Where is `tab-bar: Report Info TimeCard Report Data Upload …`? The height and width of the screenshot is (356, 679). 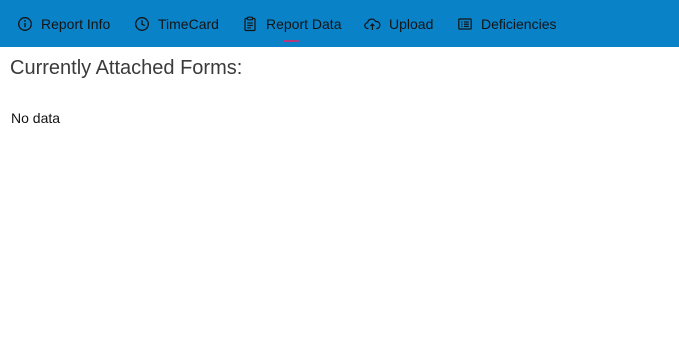
tab-bar: Report Info TimeCard Report Data Upload … is located at coordinates (339, 23).